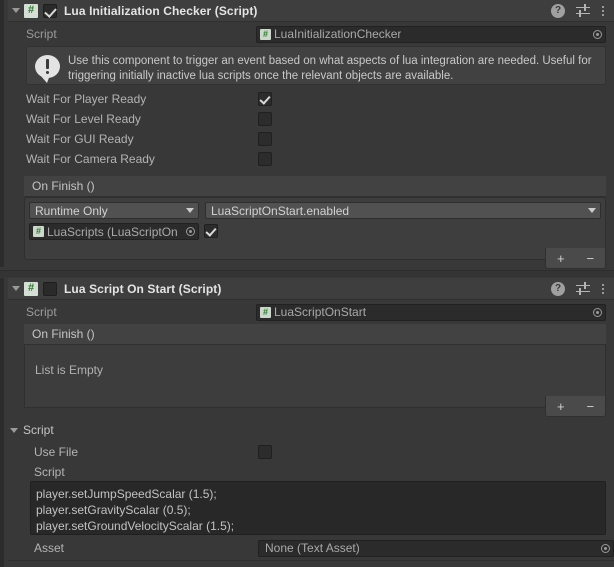 The height and width of the screenshot is (567, 614). Describe the element at coordinates (311, 11) in the screenshot. I see `component-header-lua-initialization-checker: # Lua Initialization Checker (Script) ?` at that location.